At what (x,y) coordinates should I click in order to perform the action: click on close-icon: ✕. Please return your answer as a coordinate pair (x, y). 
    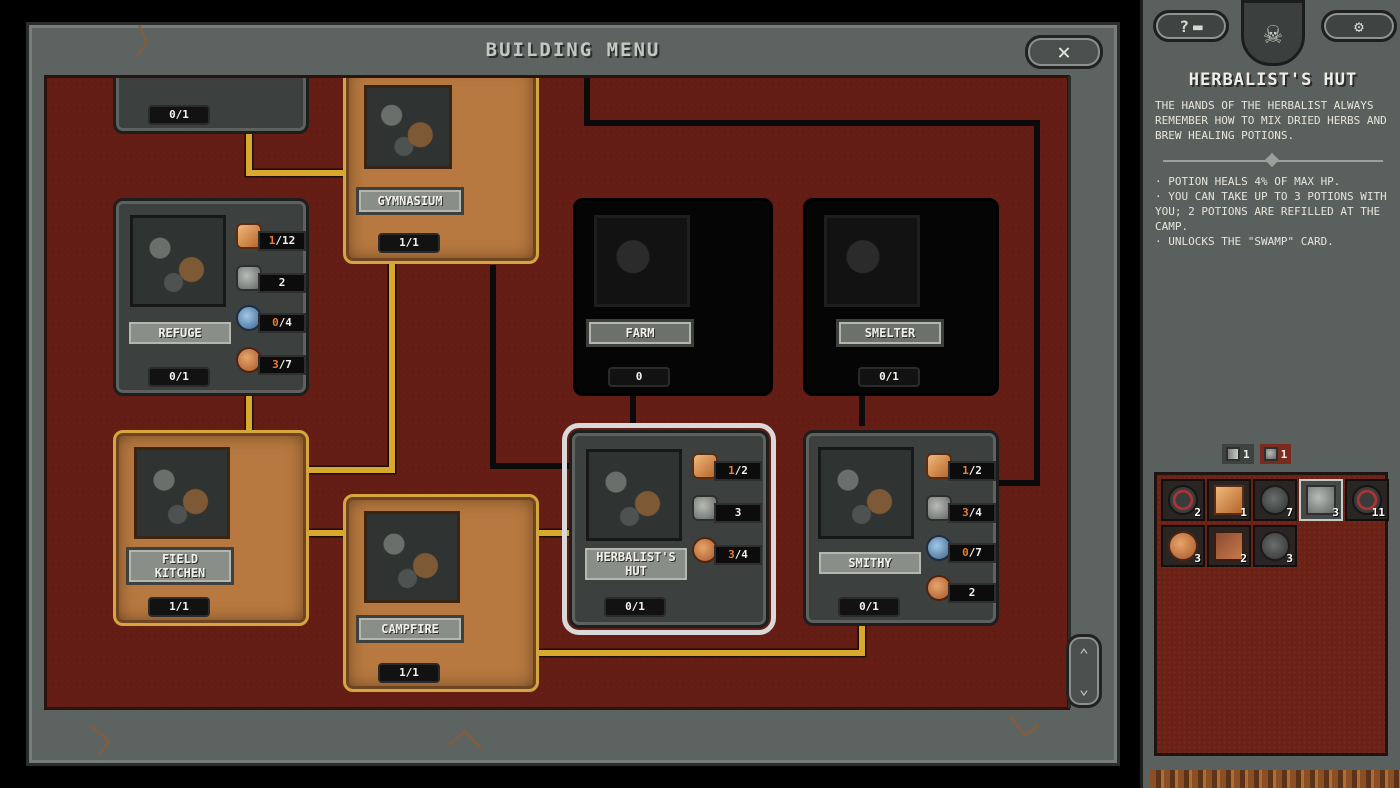
    Looking at the image, I should click on (1064, 52).